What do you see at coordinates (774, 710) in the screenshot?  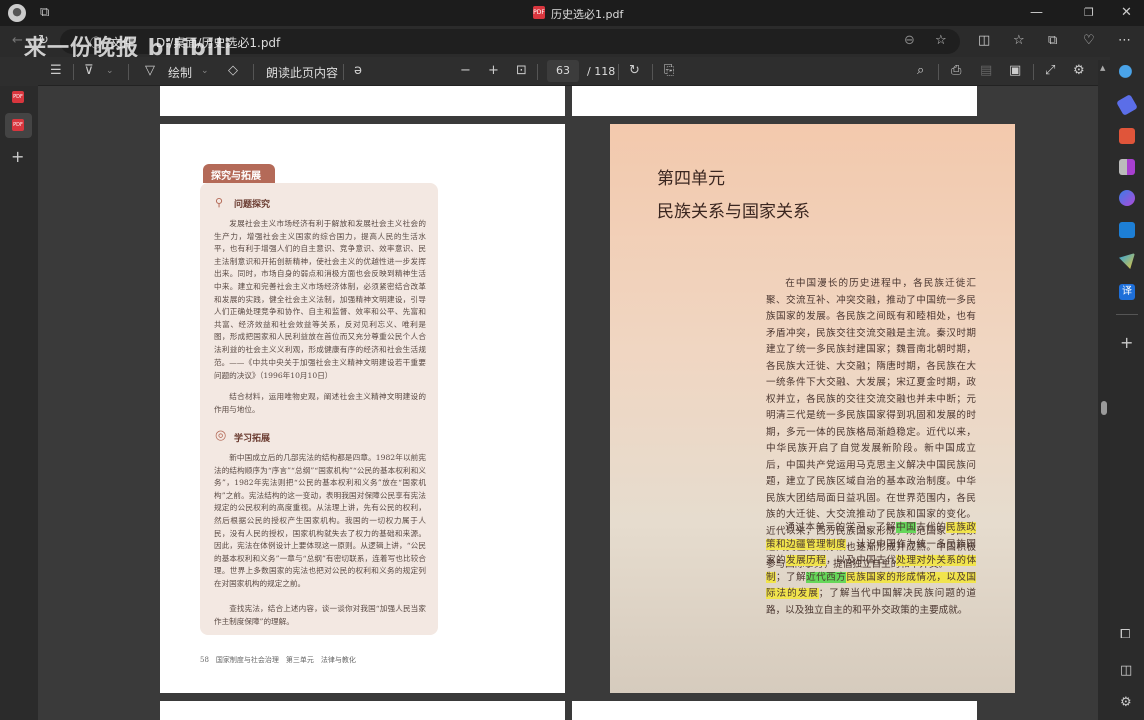 I see `pdf-page-next-right` at bounding box center [774, 710].